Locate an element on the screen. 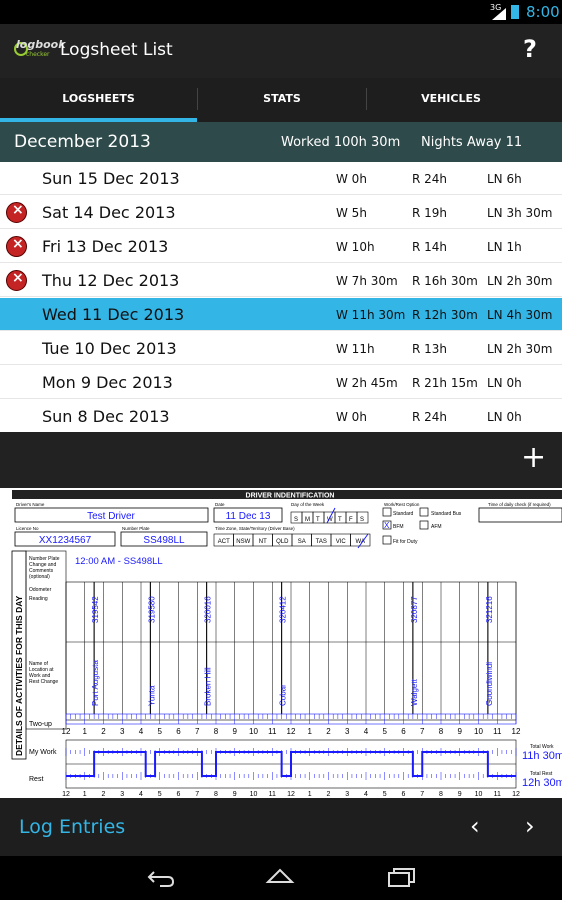  tab-bar: LOGSHEETS STATS VEHICLES is located at coordinates (281, 100).